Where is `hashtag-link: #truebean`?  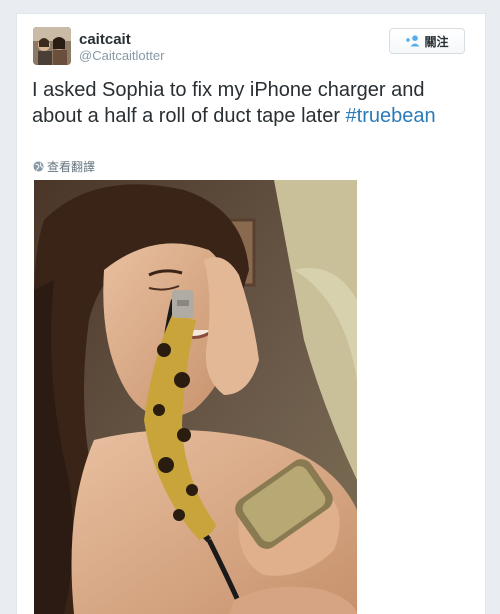
hashtag-link: #truebean is located at coordinates (391, 116).